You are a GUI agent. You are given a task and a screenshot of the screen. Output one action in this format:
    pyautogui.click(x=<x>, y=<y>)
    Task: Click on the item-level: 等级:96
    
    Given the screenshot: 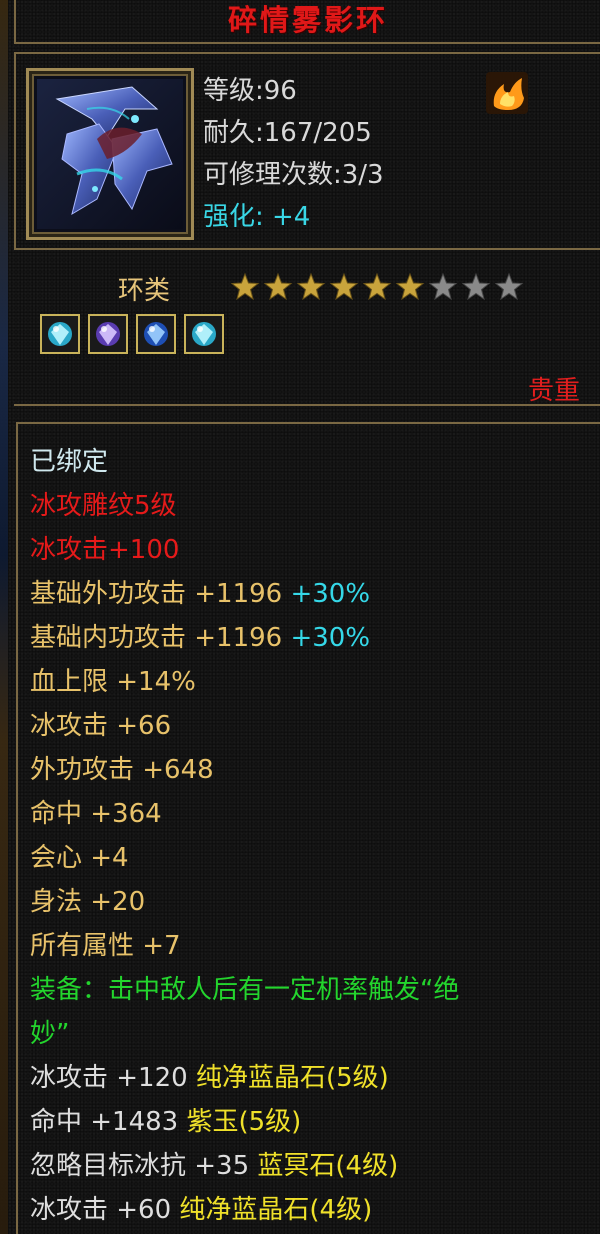 What is the action you would take?
    pyautogui.click(x=250, y=91)
    